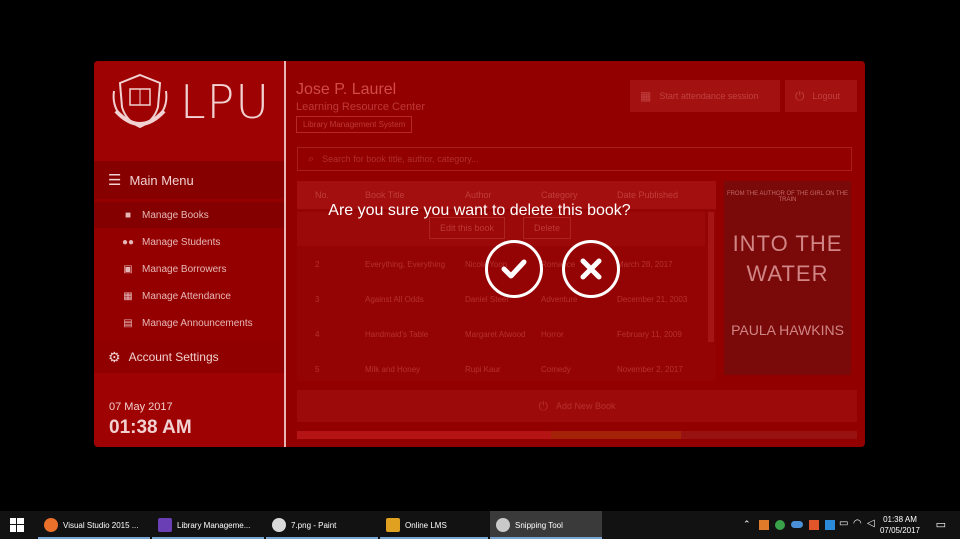 This screenshot has height=539, width=960. What do you see at coordinates (51, 525) in the screenshot?
I see `firefox-icon` at bounding box center [51, 525].